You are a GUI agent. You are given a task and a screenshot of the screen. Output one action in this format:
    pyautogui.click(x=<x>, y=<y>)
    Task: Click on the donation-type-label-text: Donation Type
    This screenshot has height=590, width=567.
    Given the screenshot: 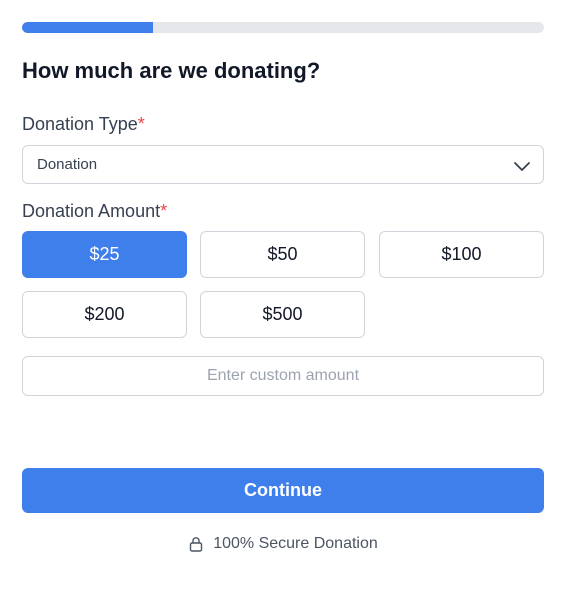 What is the action you would take?
    pyautogui.click(x=80, y=124)
    